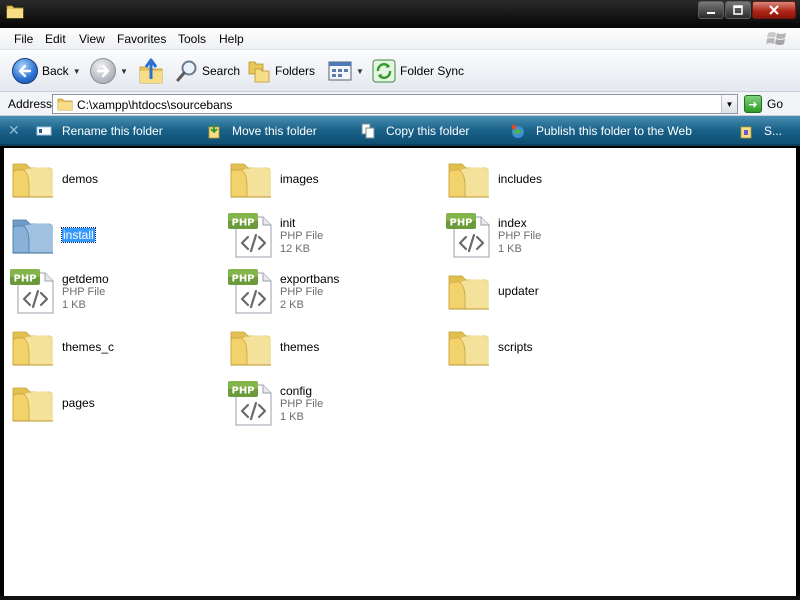 This screenshot has width=800, height=600. What do you see at coordinates (259, 72) in the screenshot?
I see `folders-icon` at bounding box center [259, 72].